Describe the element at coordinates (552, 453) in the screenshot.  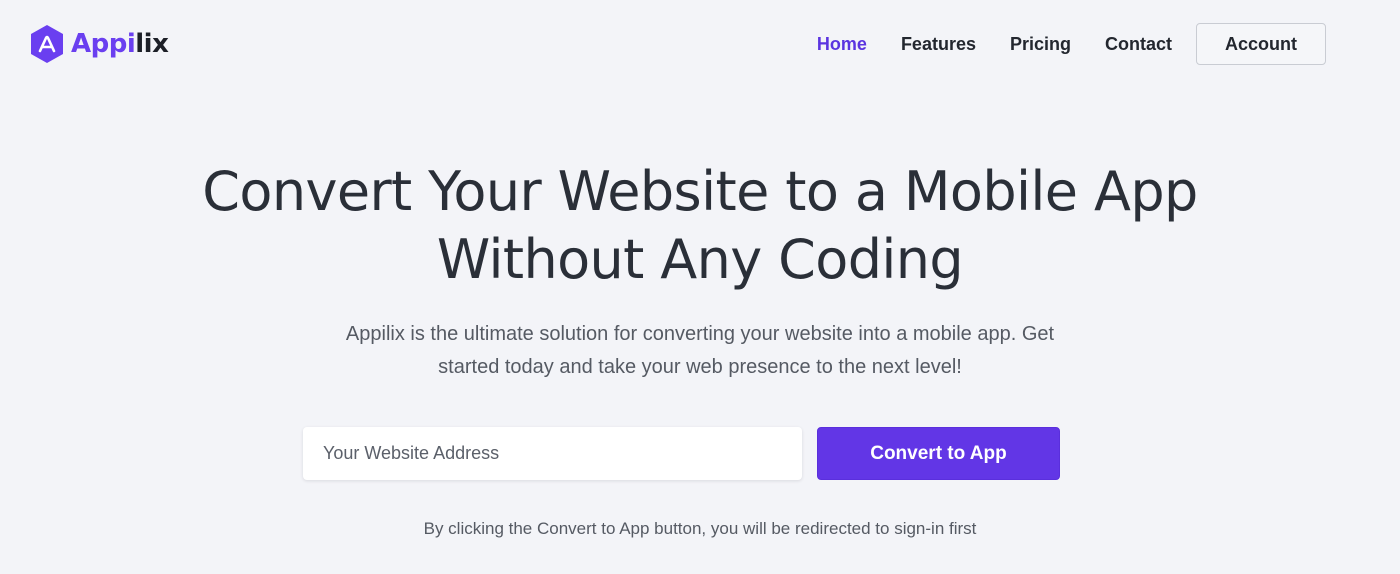
I see `website-address-input` at that location.